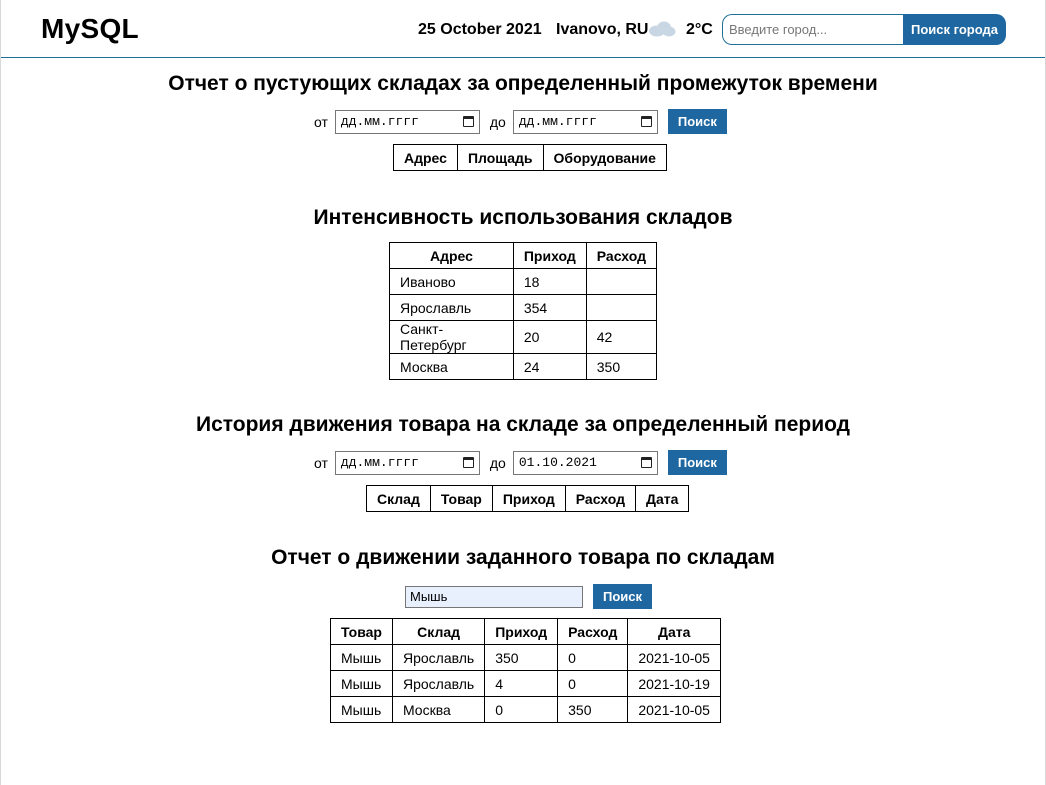 Image resolution: width=1046 pixels, height=785 pixels. Describe the element at coordinates (812, 29) in the screenshot. I see `city-search-input` at that location.